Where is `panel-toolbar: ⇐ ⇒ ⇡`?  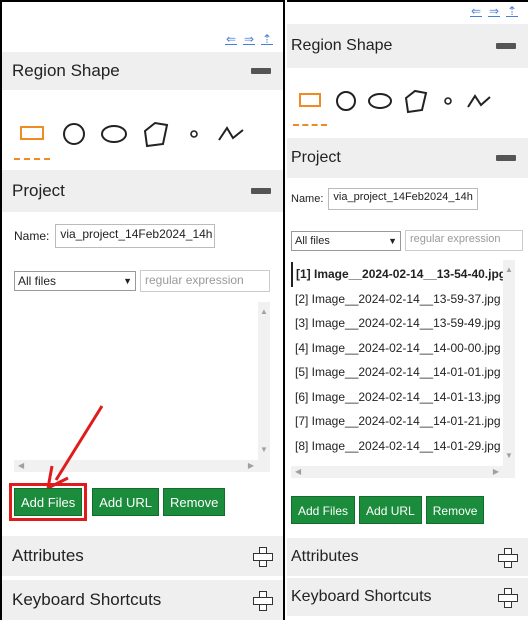
panel-toolbar: ⇐ ⇒ ⇡ is located at coordinates (249, 39).